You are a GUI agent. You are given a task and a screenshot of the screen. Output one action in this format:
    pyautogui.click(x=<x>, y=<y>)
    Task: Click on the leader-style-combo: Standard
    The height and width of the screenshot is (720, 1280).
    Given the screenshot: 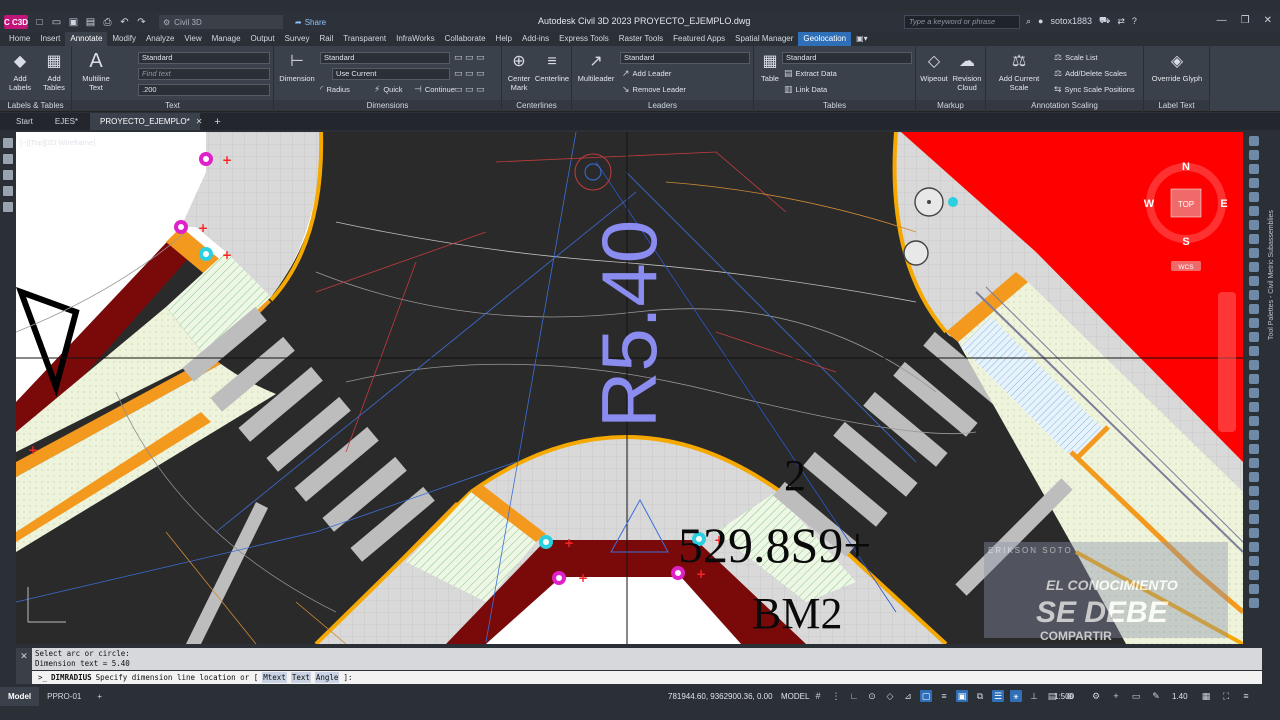 What is the action you would take?
    pyautogui.click(x=685, y=58)
    